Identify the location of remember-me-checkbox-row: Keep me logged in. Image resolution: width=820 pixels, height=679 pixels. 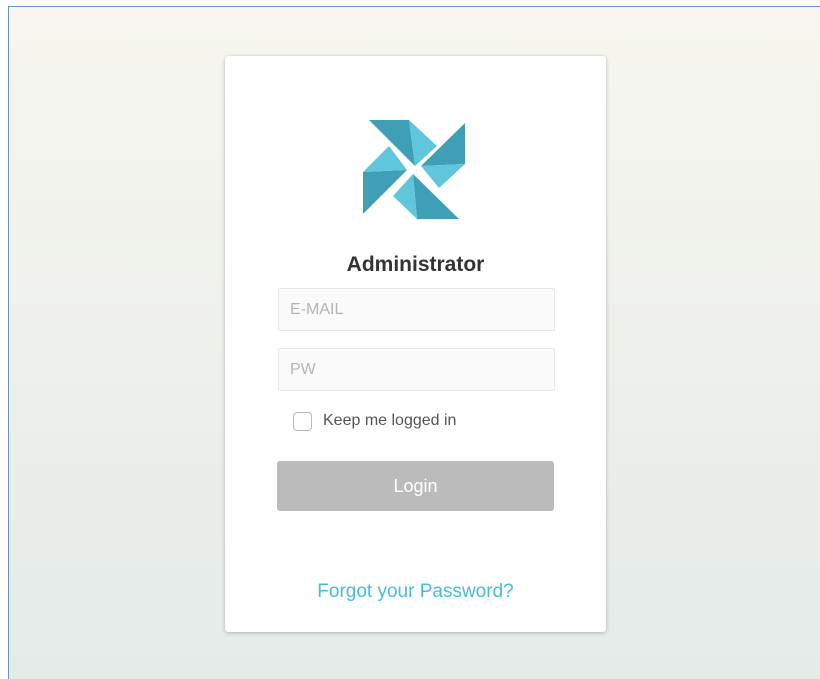
(374, 421).